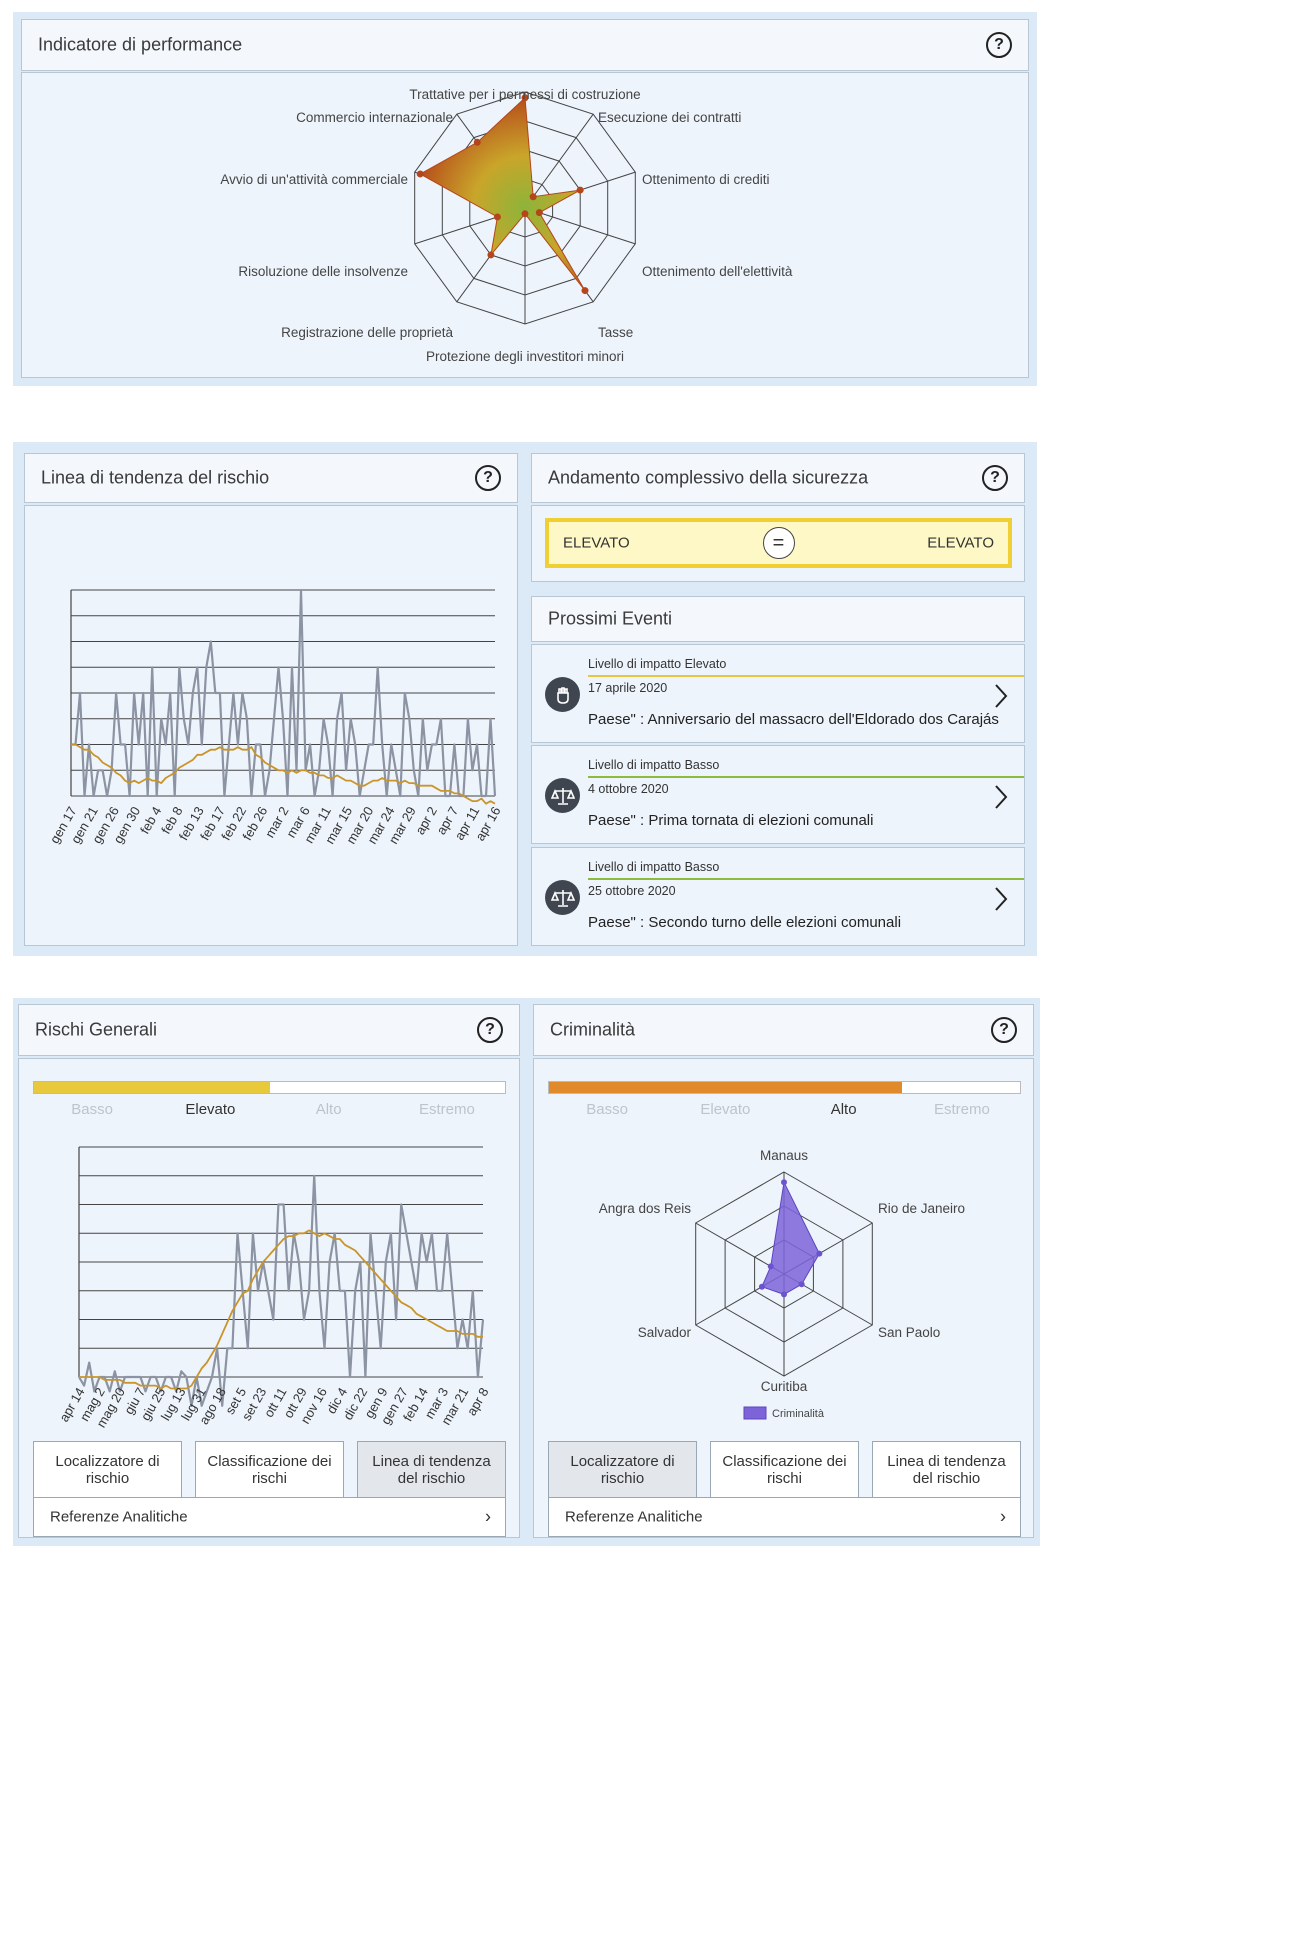 This screenshot has height=1951, width=1300. Describe the element at coordinates (328, 1109) in the screenshot. I see `level-label: Alto` at that location.